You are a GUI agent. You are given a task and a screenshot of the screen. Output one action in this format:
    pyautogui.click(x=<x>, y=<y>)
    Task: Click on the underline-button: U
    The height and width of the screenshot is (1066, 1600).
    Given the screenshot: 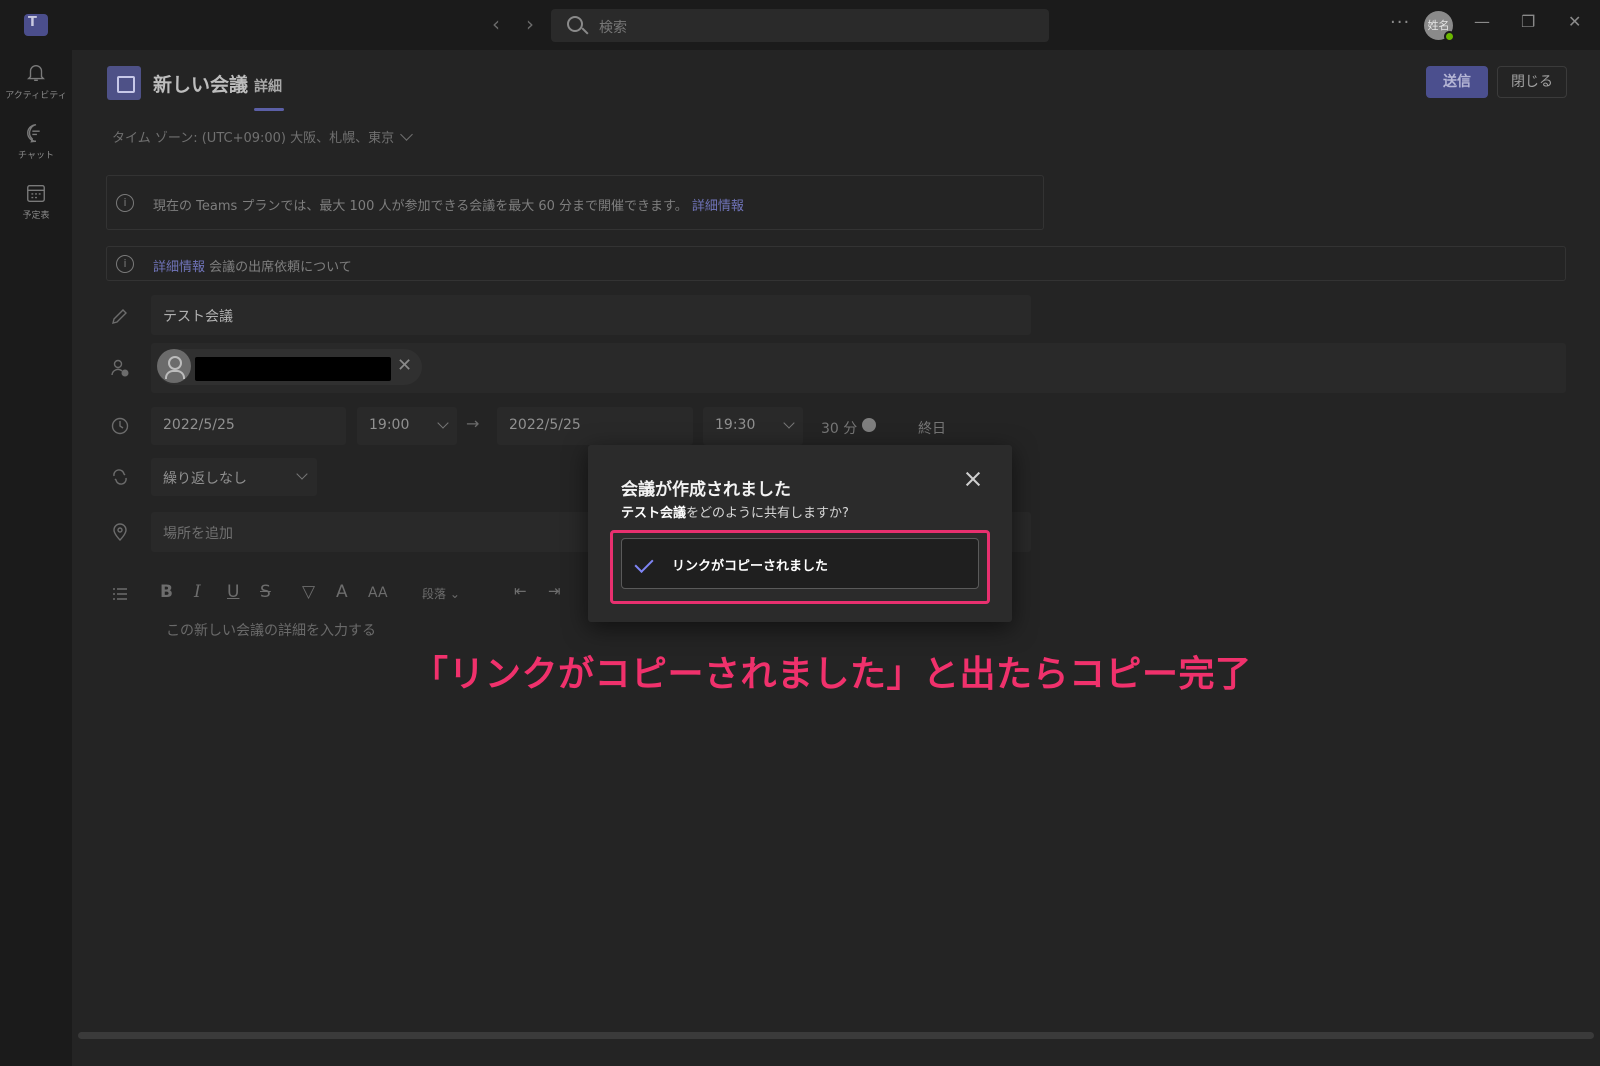 What is the action you would take?
    pyautogui.click(x=233, y=592)
    